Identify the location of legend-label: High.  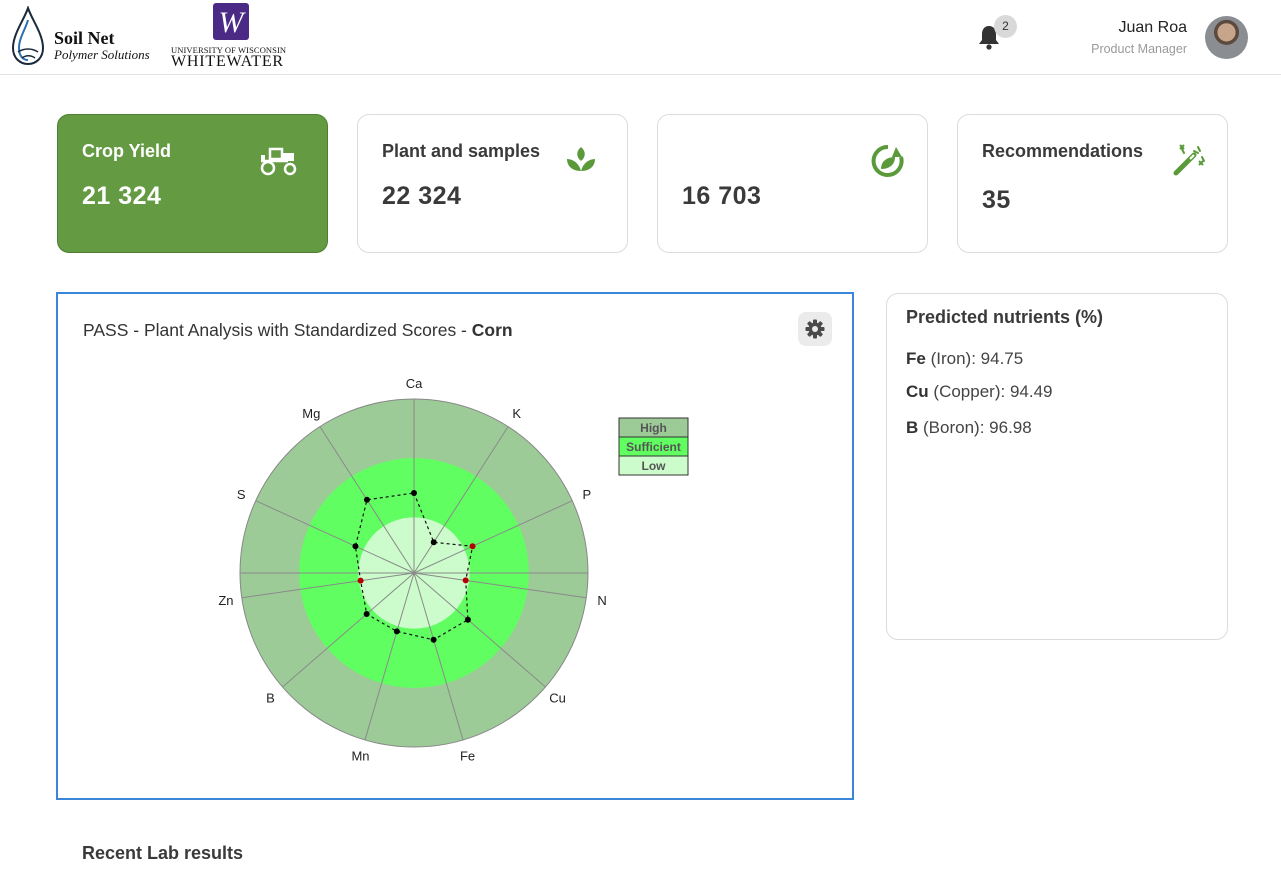
(653, 428).